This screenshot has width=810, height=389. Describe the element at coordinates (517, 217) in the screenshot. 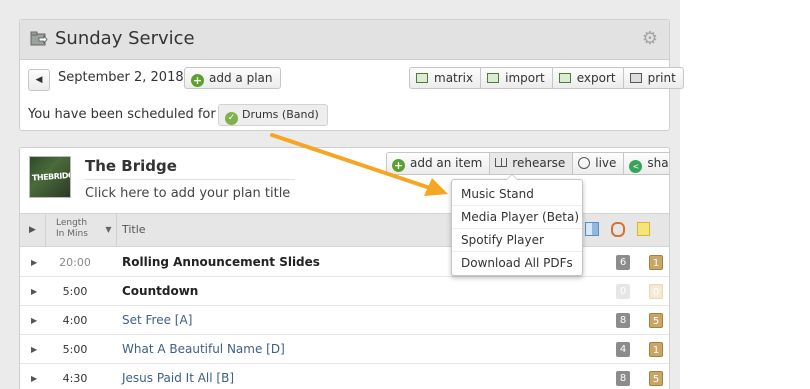

I see `menu-item-media-player: Media Player (Beta)` at that location.